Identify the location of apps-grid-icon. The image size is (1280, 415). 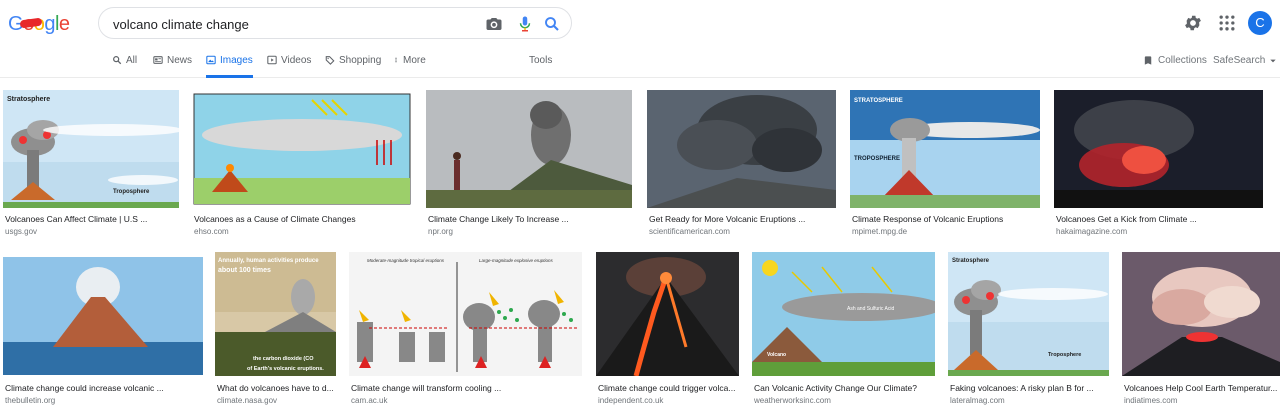
(1227, 23).